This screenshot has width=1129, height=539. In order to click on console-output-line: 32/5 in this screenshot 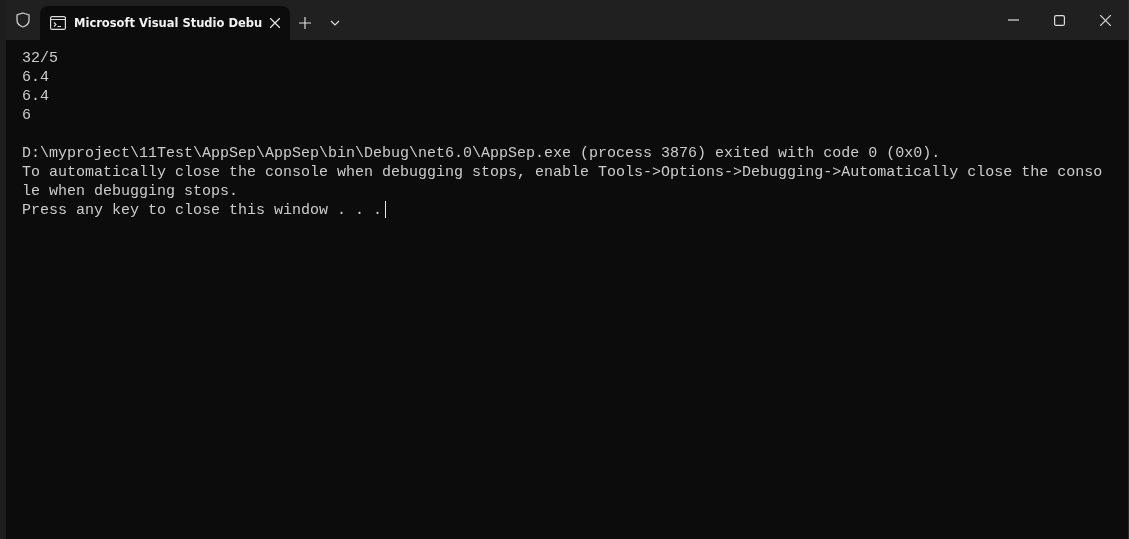, I will do `click(40, 58)`.